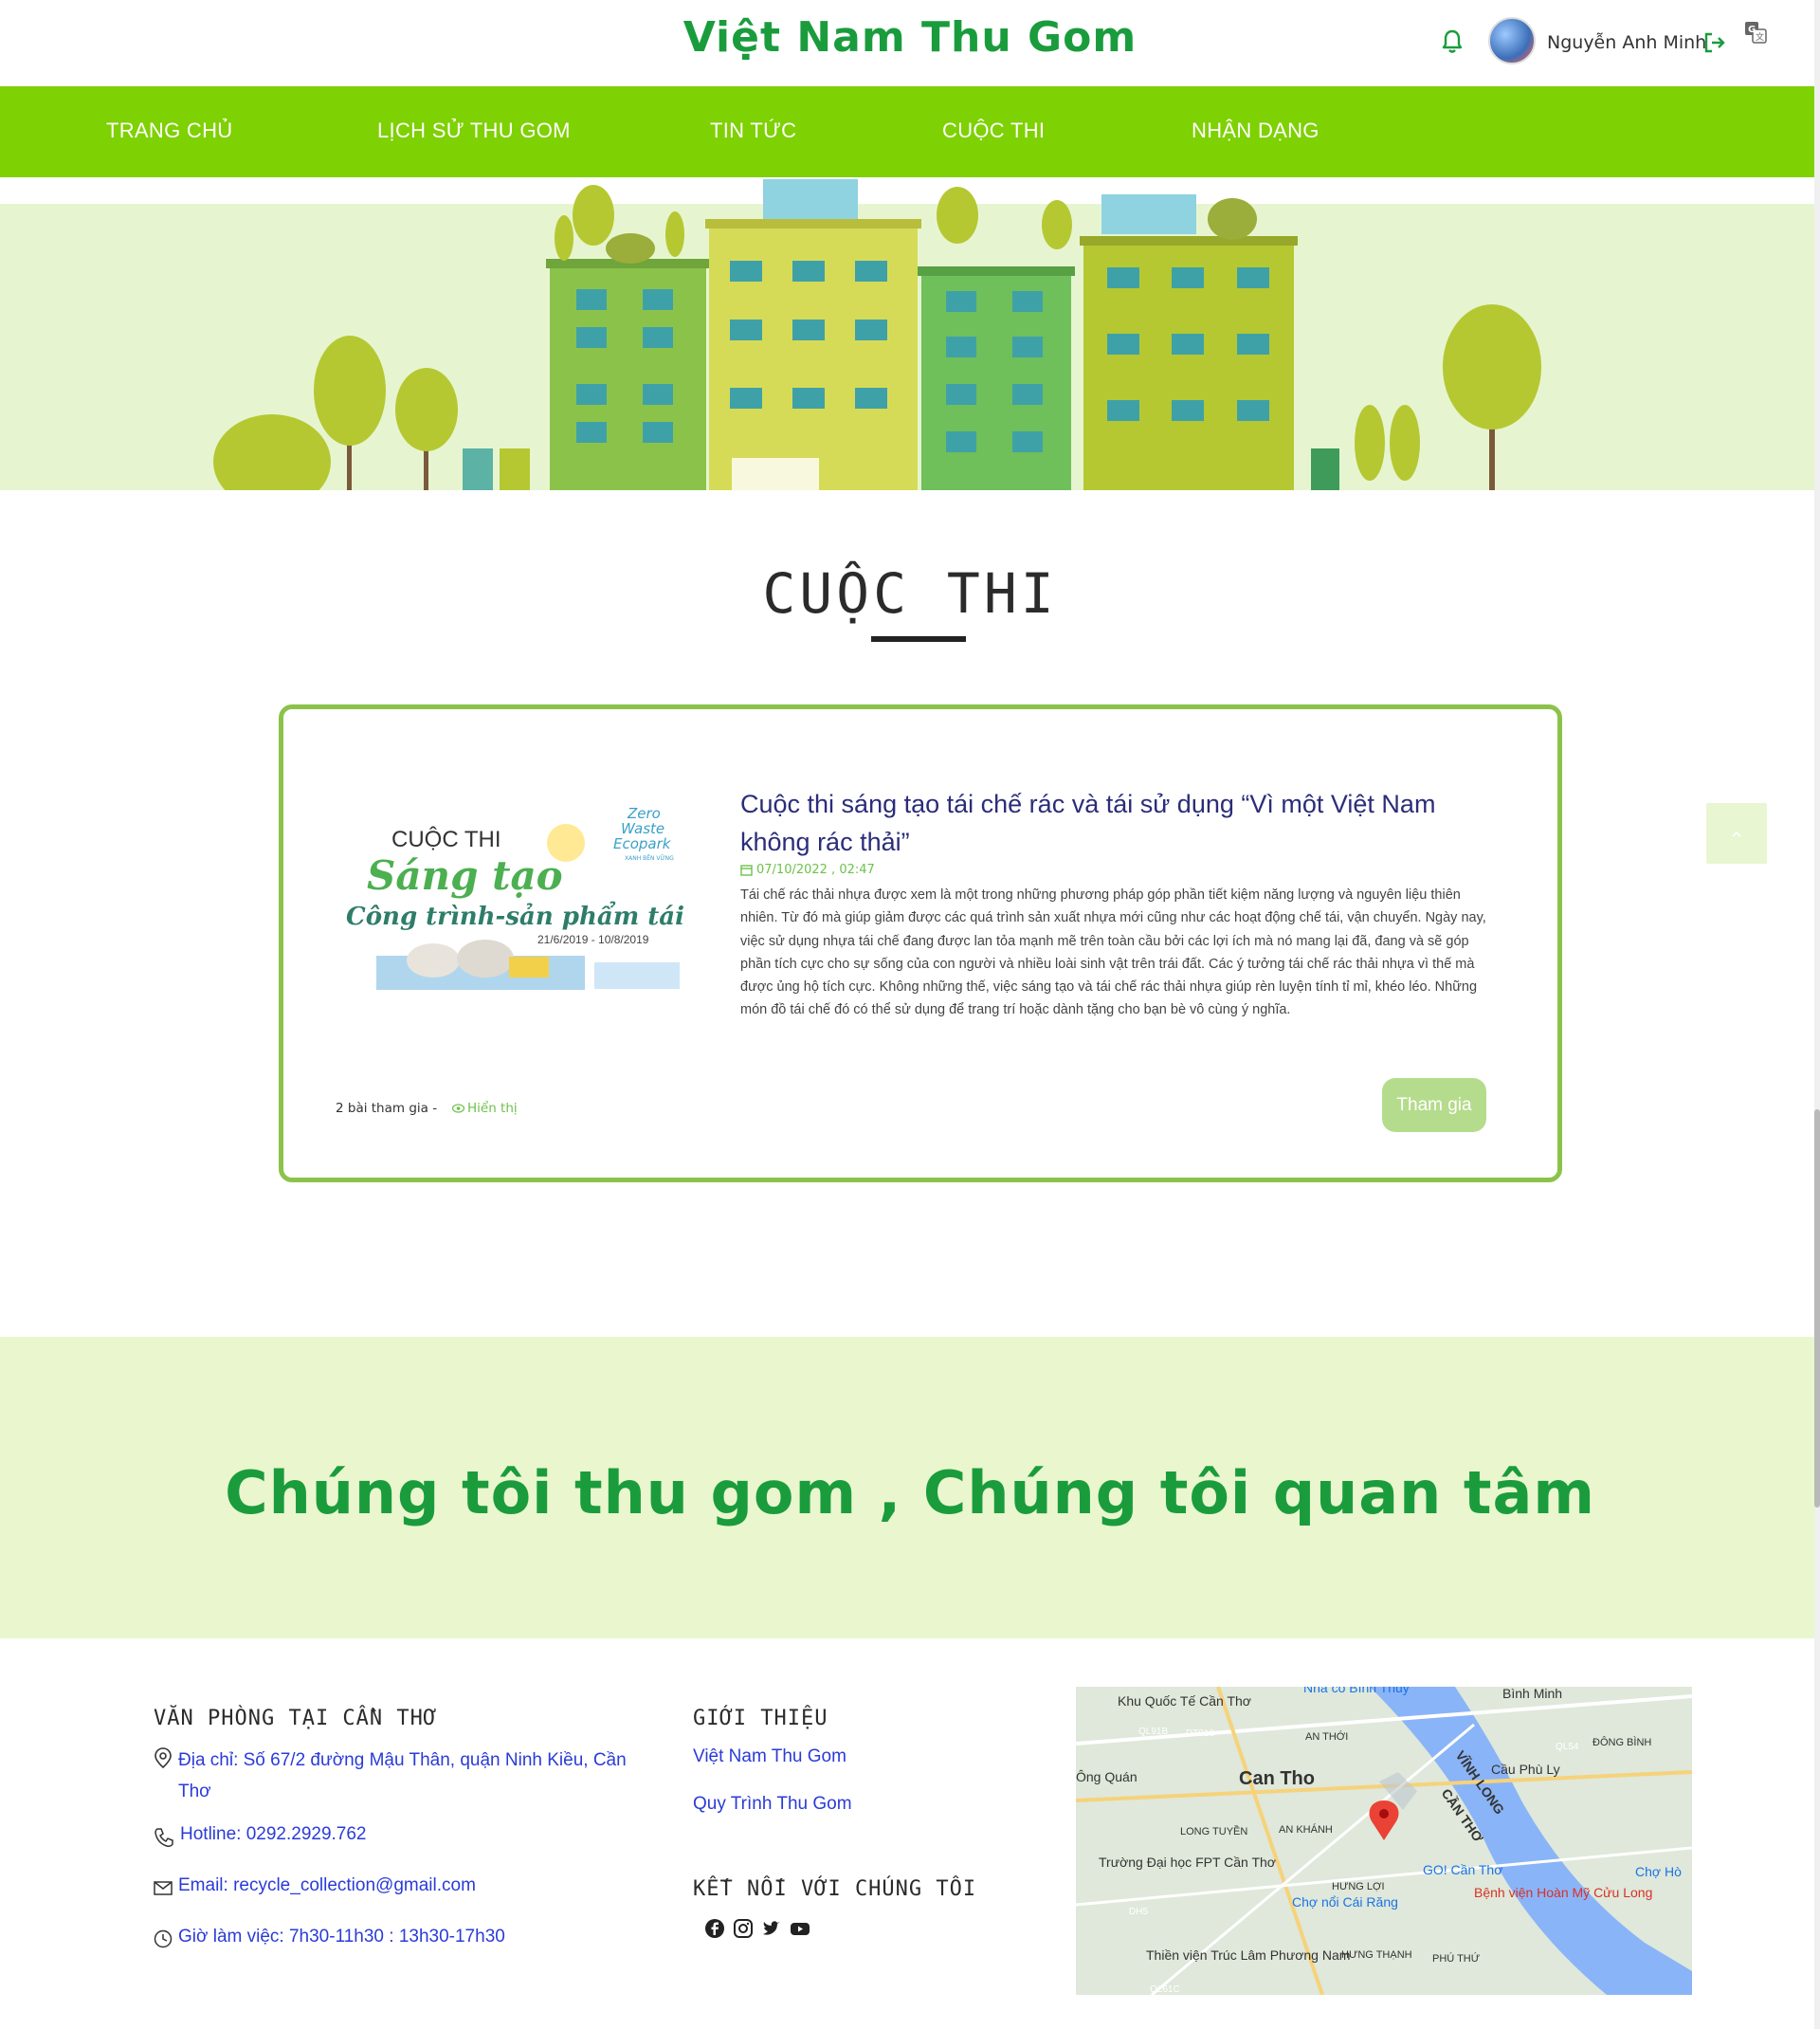 The height and width of the screenshot is (2029, 1820). I want to click on nav-item-contest: CUỘC THI, so click(993, 131).